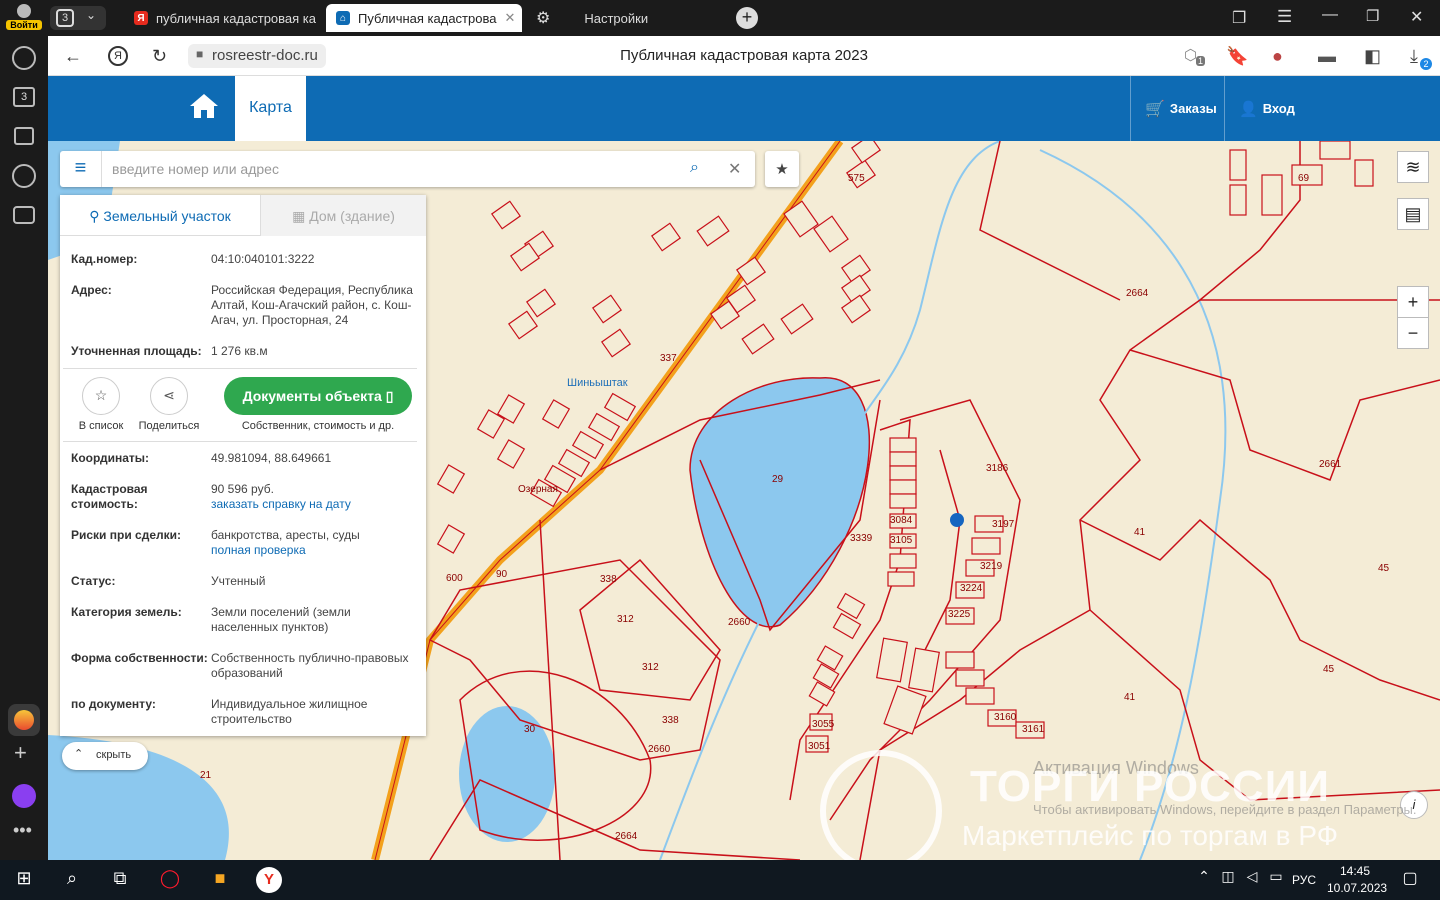 The image size is (1440, 900). What do you see at coordinates (220, 880) in the screenshot?
I see `app-icon: ■` at bounding box center [220, 880].